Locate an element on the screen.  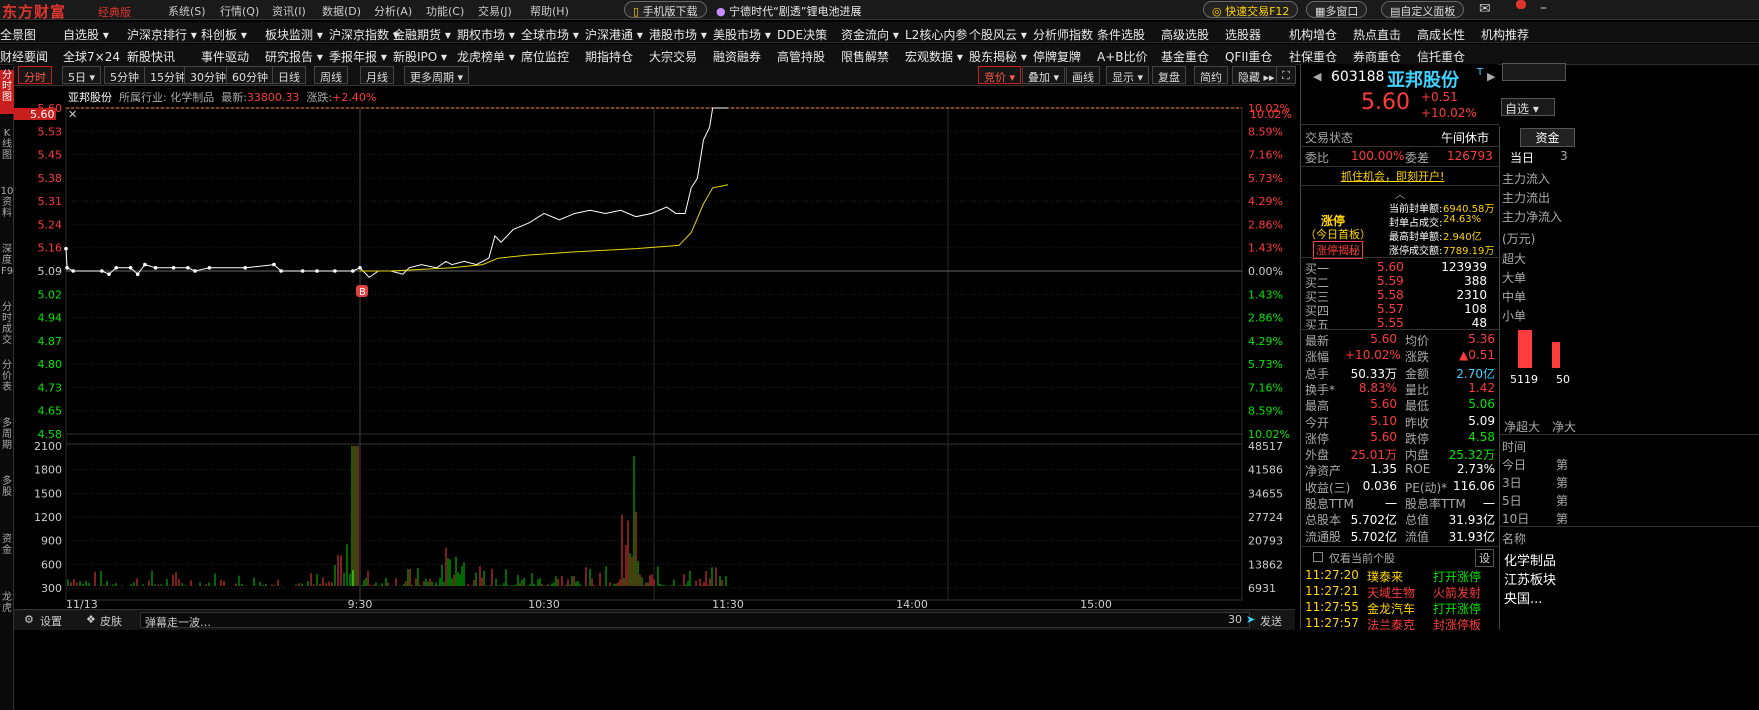
nav-item: 龙虎榜单 ▾ is located at coordinates (486, 56).